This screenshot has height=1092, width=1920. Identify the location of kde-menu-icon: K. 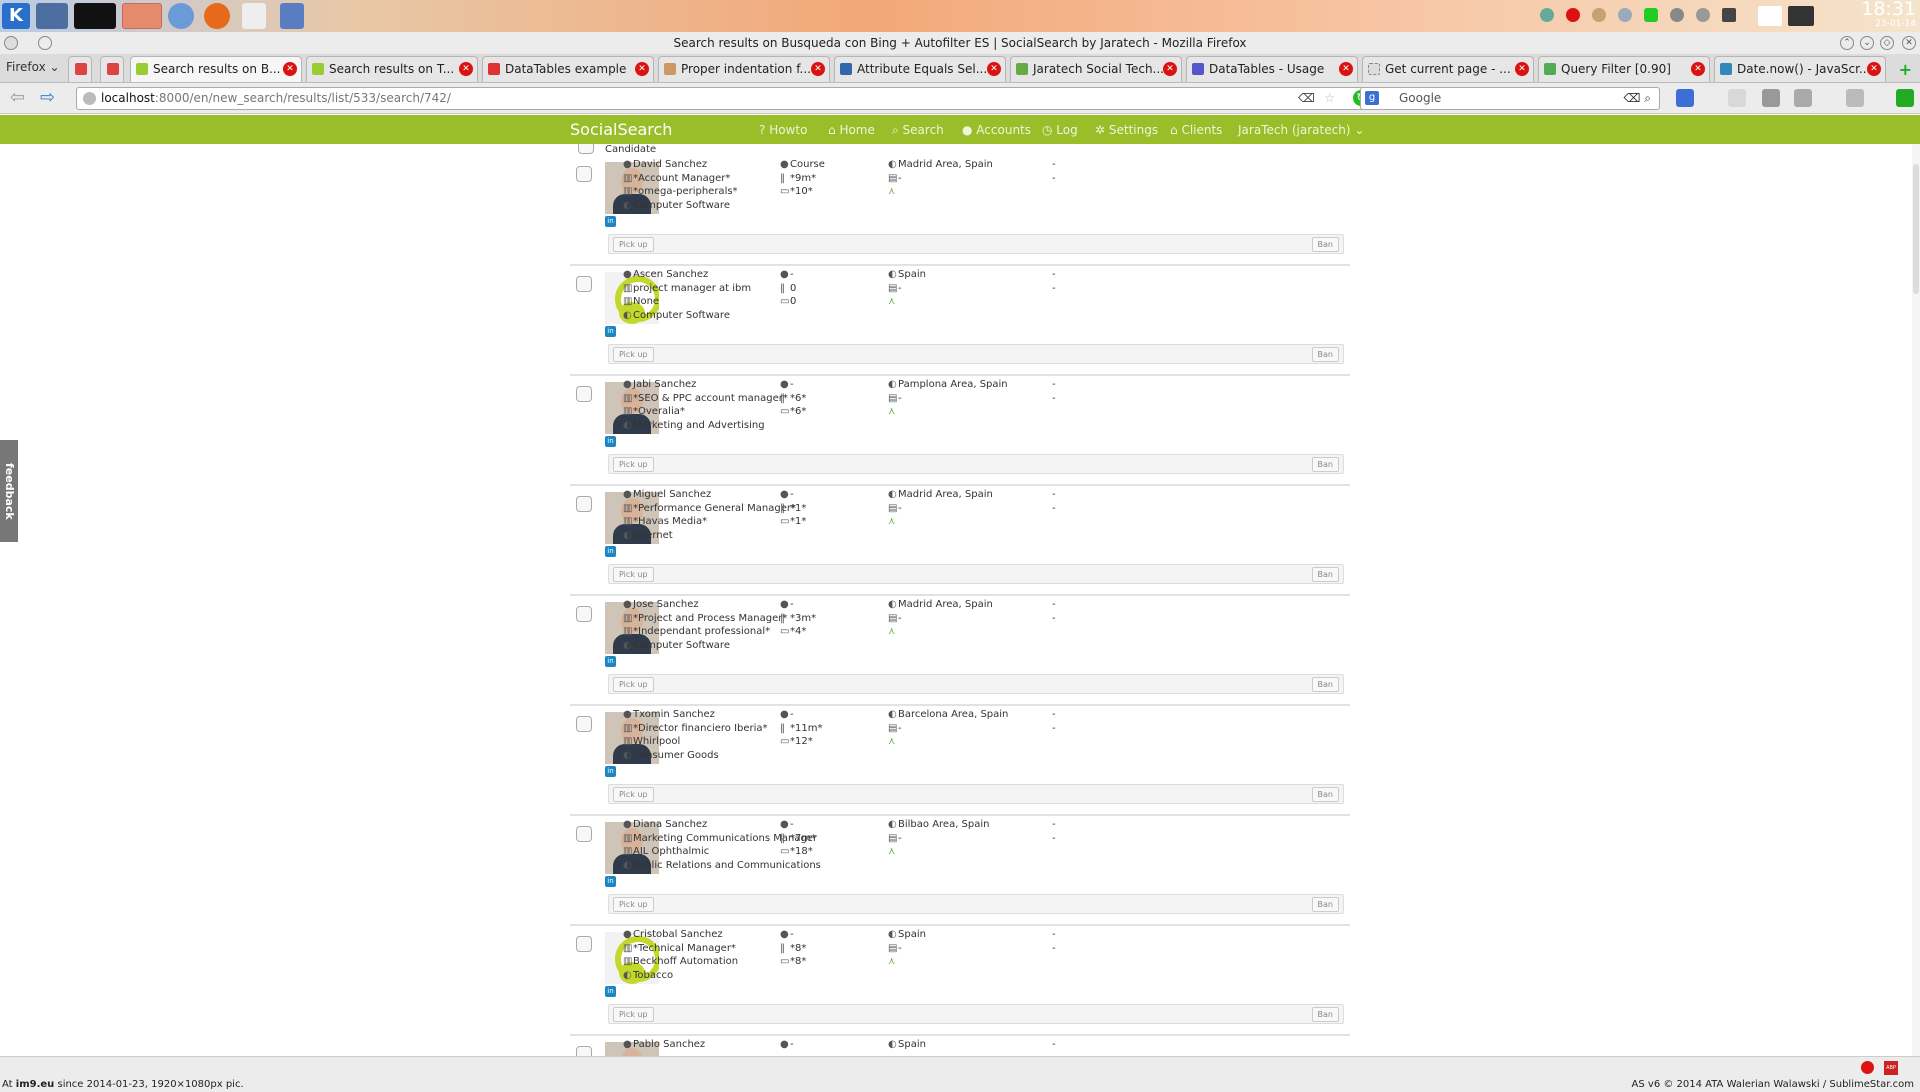
(16, 16).